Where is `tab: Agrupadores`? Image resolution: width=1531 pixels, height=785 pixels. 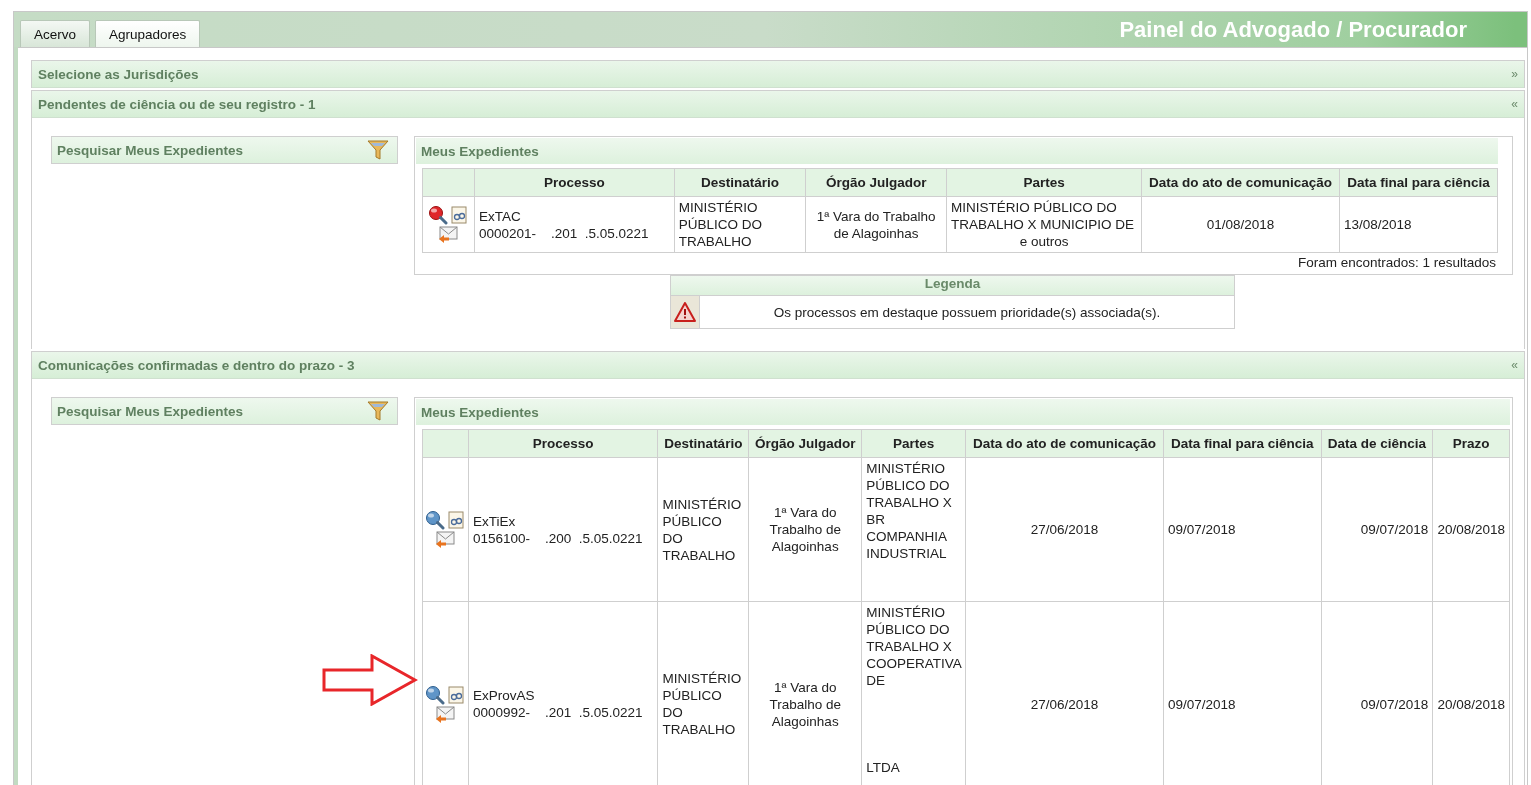 tab: Agrupadores is located at coordinates (148, 33).